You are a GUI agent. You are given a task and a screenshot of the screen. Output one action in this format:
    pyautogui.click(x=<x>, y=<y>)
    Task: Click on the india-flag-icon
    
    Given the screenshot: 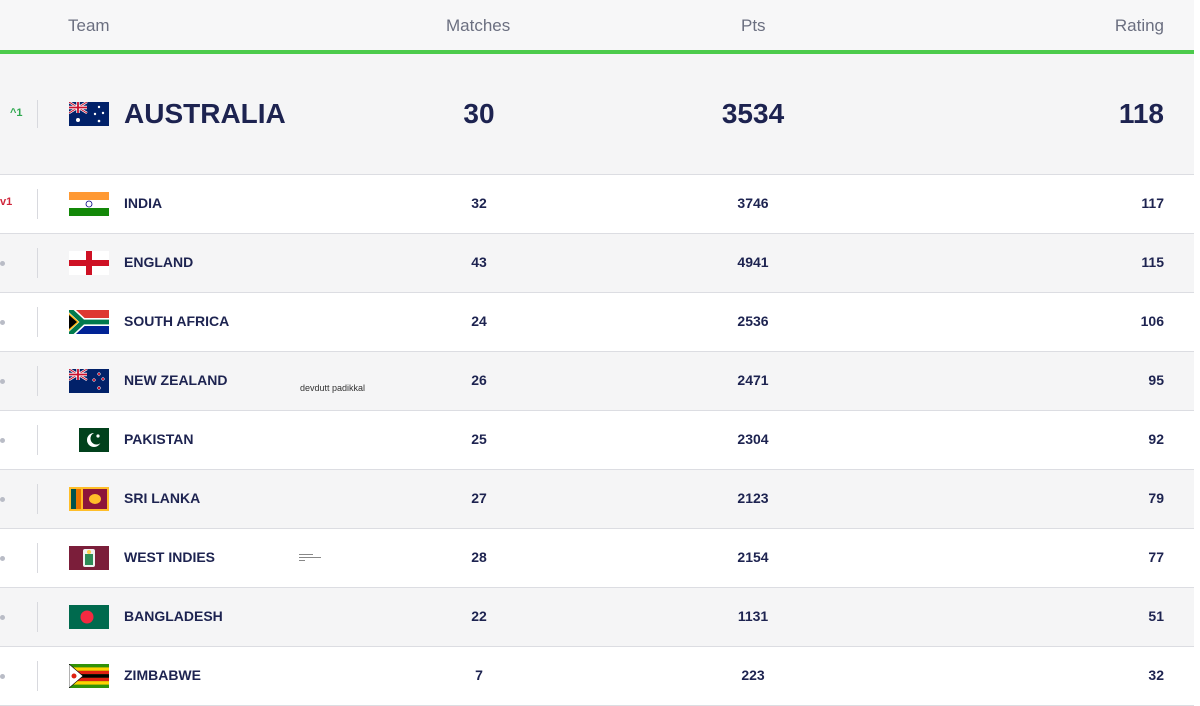 What is the action you would take?
    pyautogui.click(x=89, y=204)
    